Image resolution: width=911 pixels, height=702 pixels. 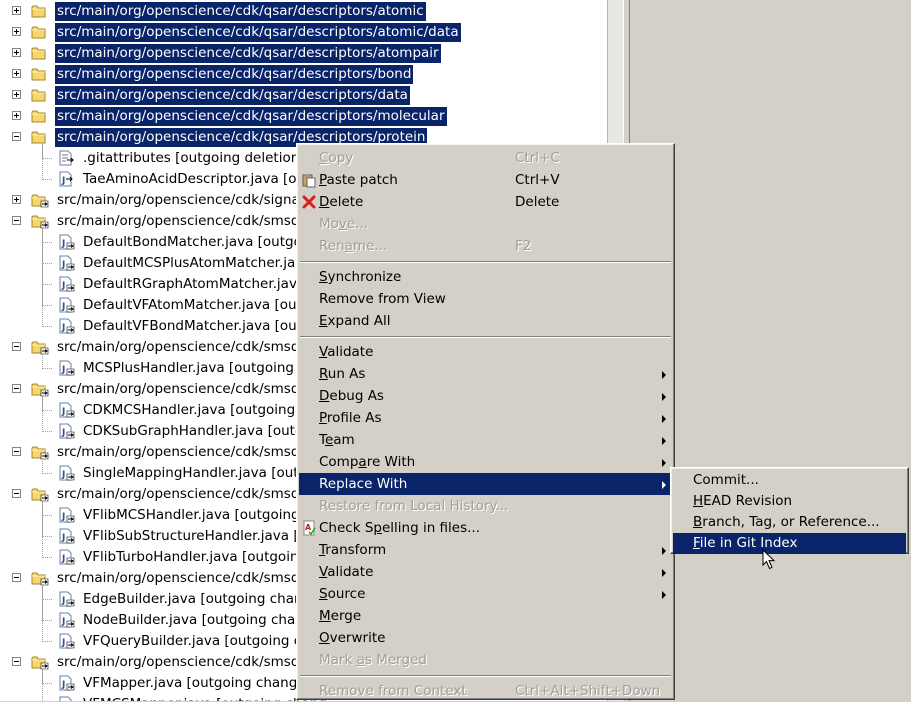 What do you see at coordinates (358, 180) in the screenshot?
I see `menu-item-label: Paste patch` at bounding box center [358, 180].